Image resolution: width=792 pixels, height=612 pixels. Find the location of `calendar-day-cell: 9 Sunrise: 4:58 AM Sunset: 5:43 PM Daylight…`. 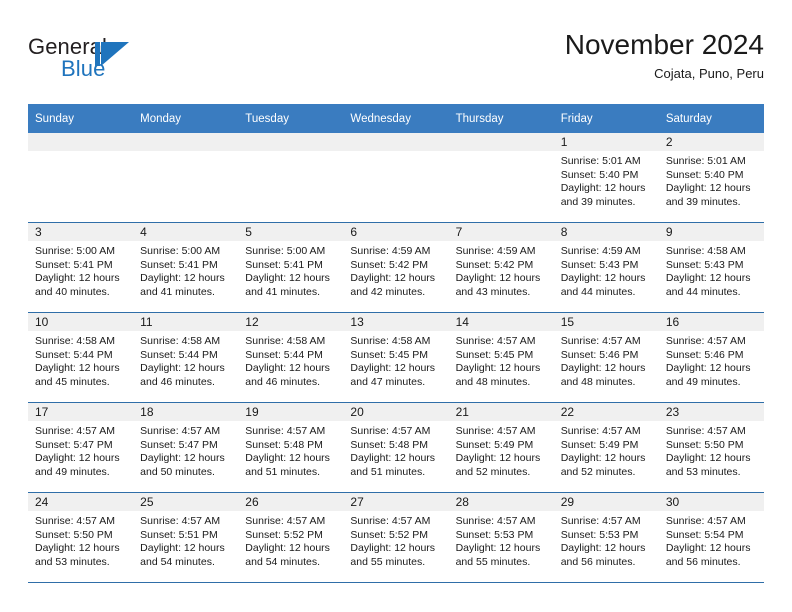

calendar-day-cell: 9 Sunrise: 4:58 AM Sunset: 5:43 PM Daylight… is located at coordinates (711, 267).